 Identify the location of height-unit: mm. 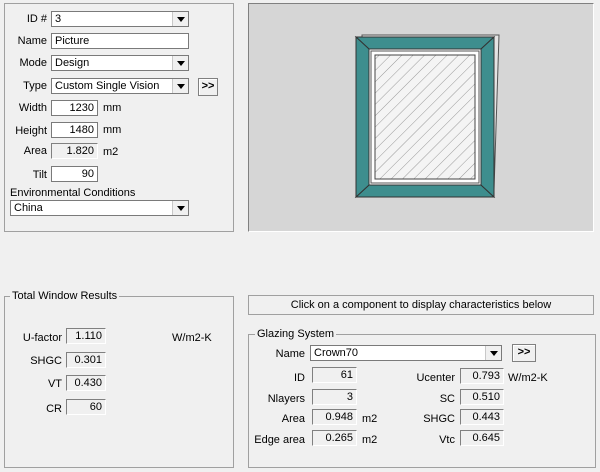
(112, 130).